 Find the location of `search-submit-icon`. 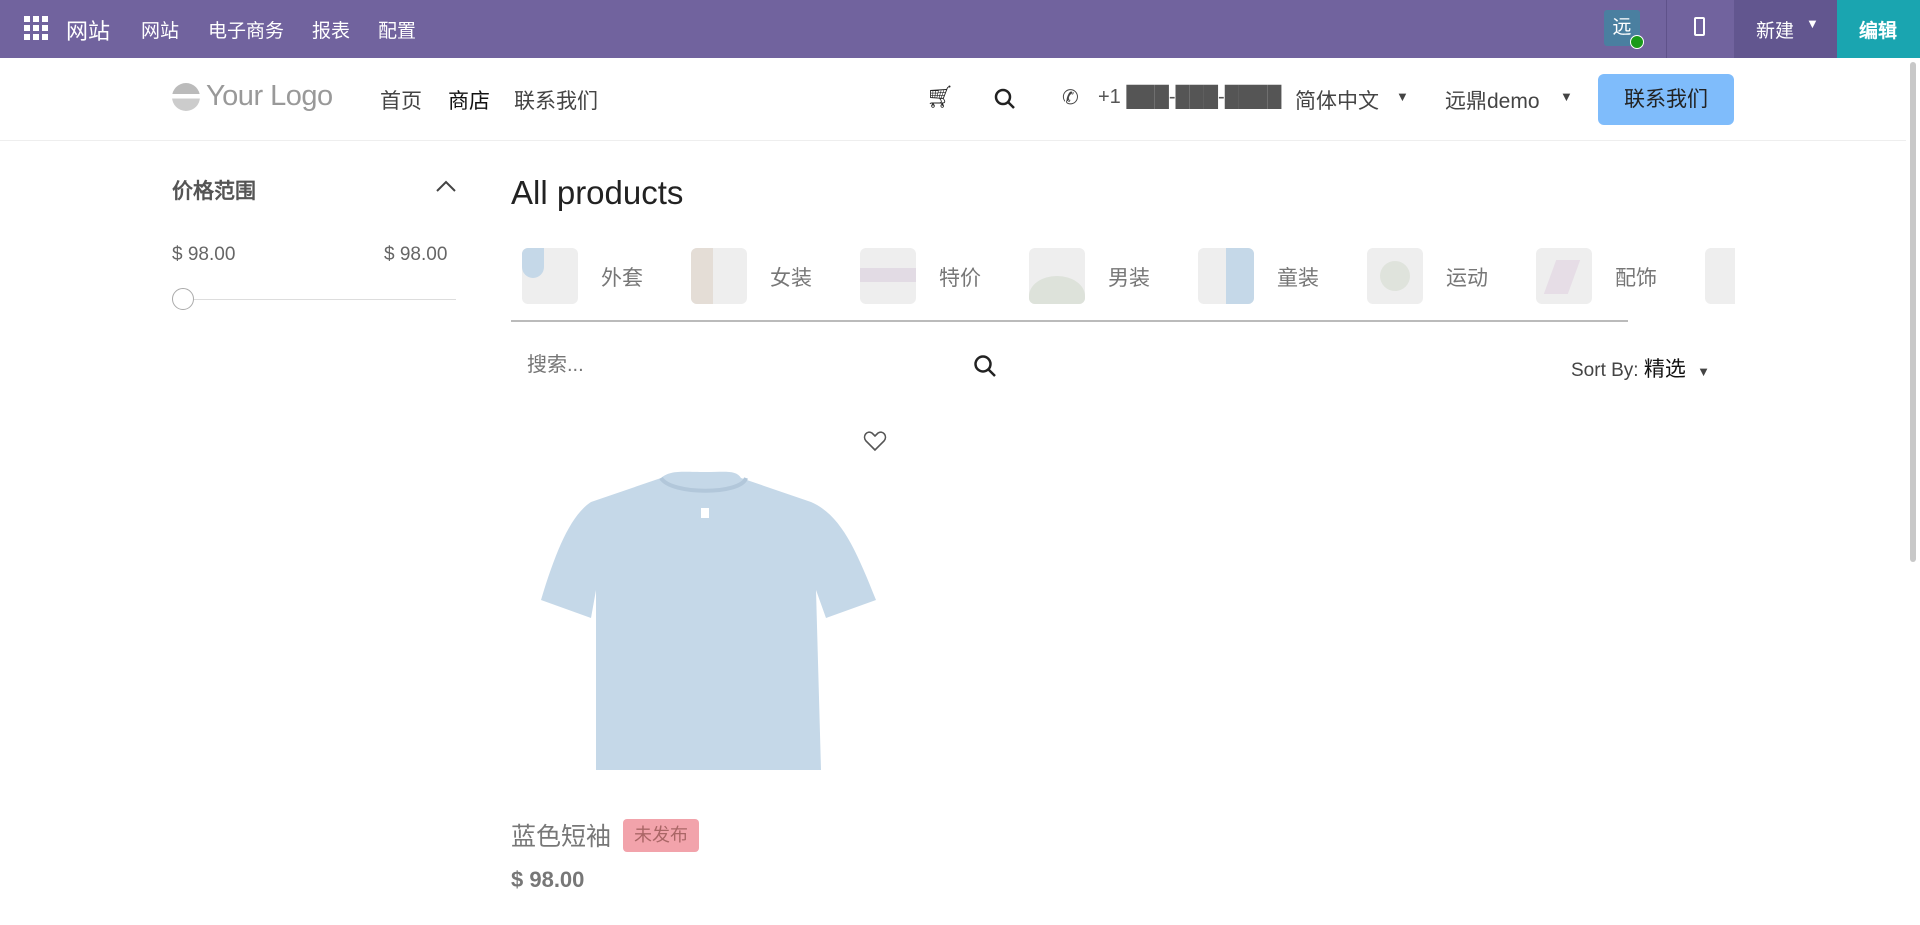

search-submit-icon is located at coordinates (985, 366).